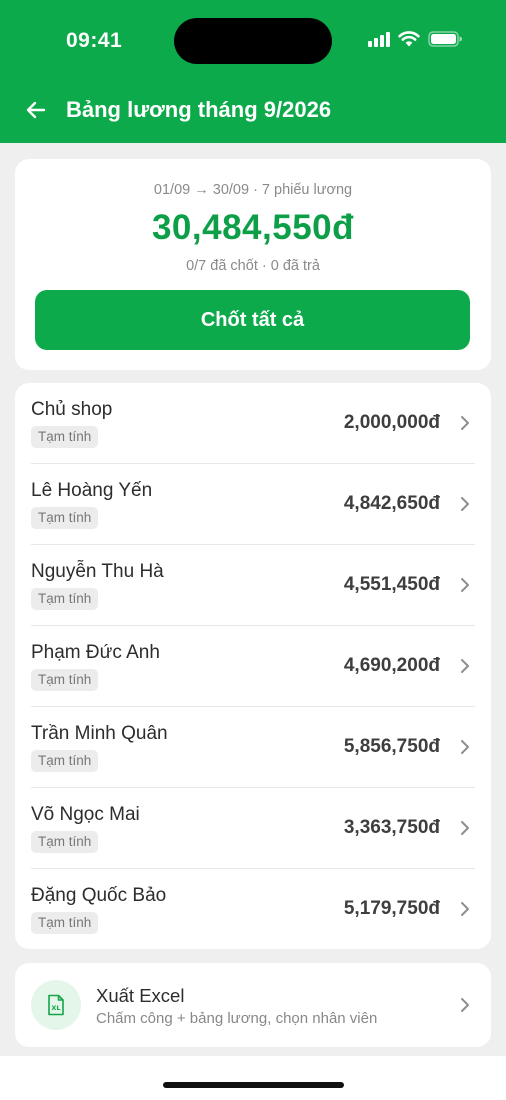  What do you see at coordinates (391, 584) in the screenshot?
I see `payslip-amount: 4,551,450đ` at bounding box center [391, 584].